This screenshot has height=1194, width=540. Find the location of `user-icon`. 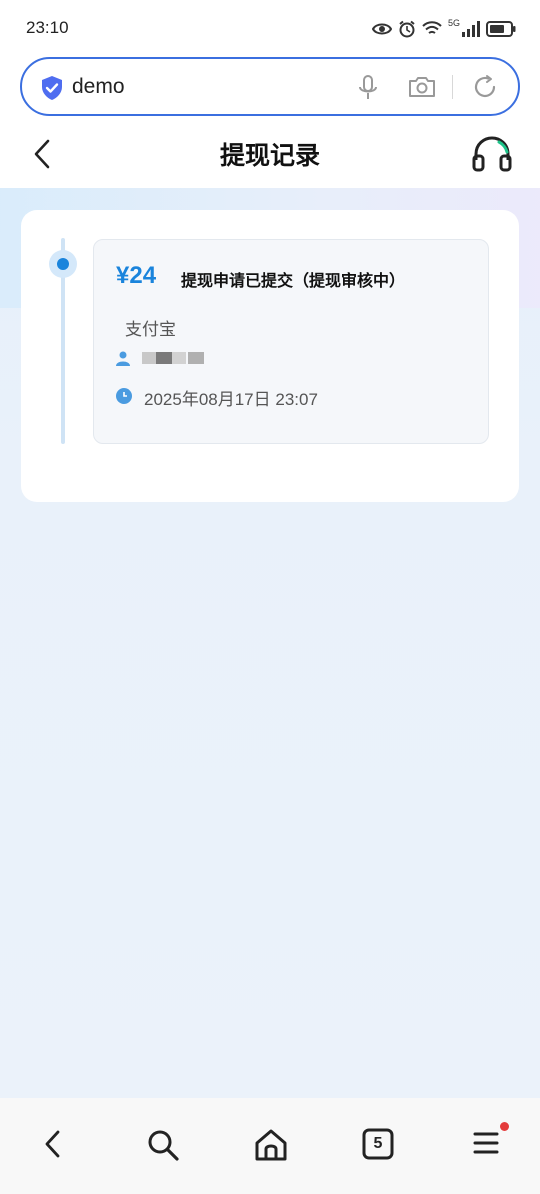

user-icon is located at coordinates (123, 358).